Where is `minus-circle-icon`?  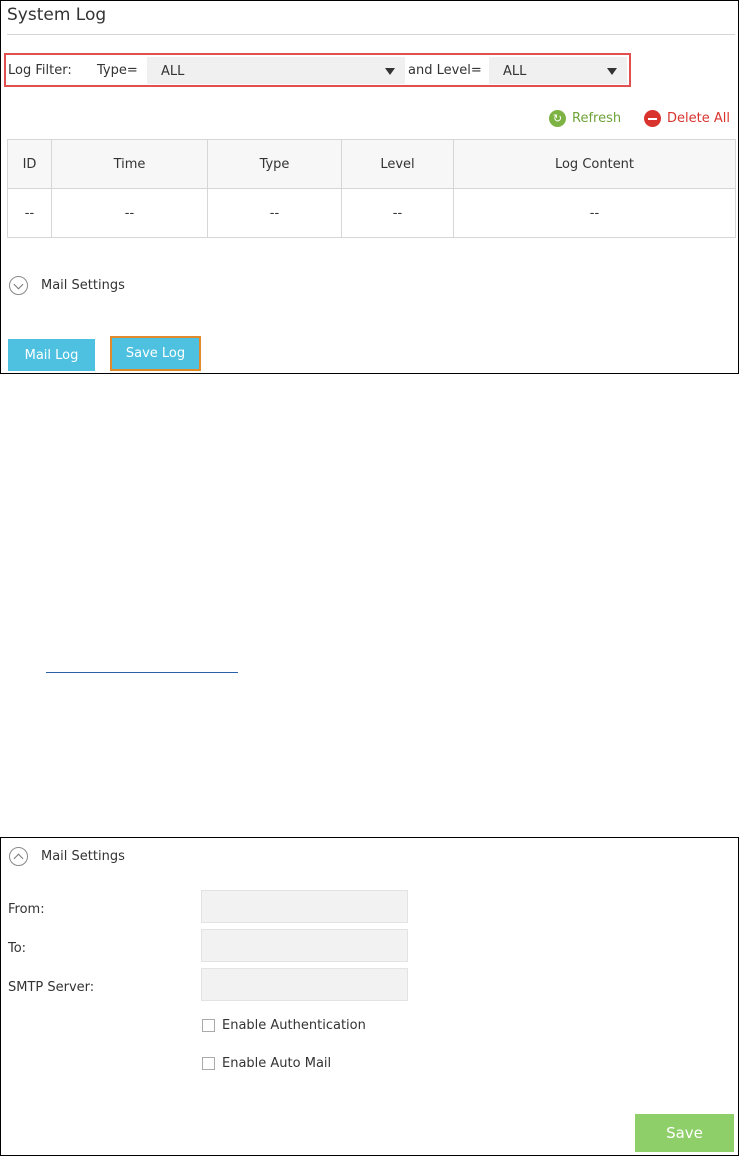 minus-circle-icon is located at coordinates (652, 118).